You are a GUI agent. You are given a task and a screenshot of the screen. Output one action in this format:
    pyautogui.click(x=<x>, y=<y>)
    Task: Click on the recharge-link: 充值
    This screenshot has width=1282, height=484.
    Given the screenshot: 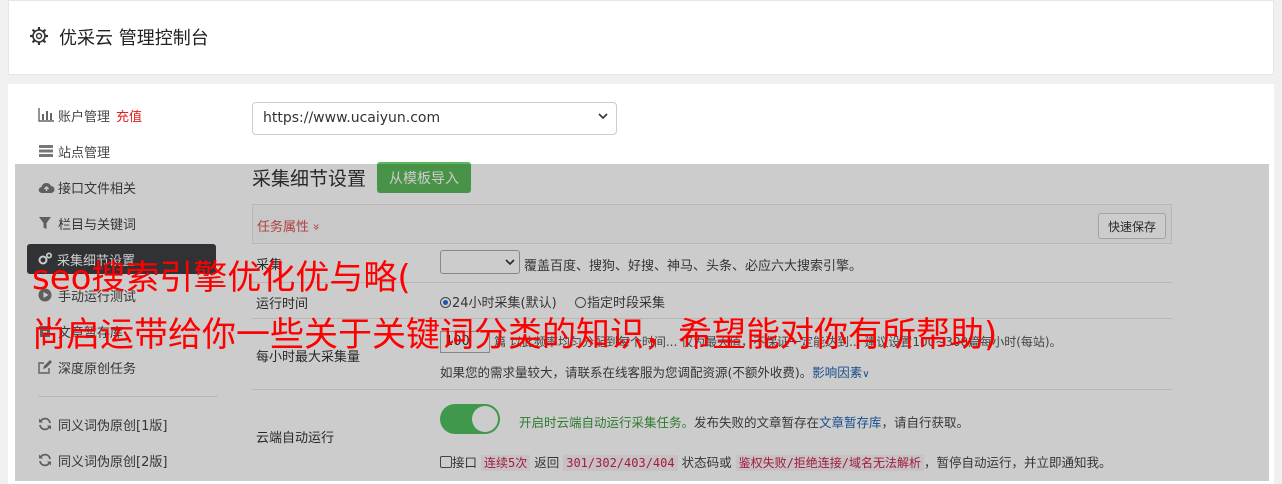 What is the action you would take?
    pyautogui.click(x=129, y=115)
    